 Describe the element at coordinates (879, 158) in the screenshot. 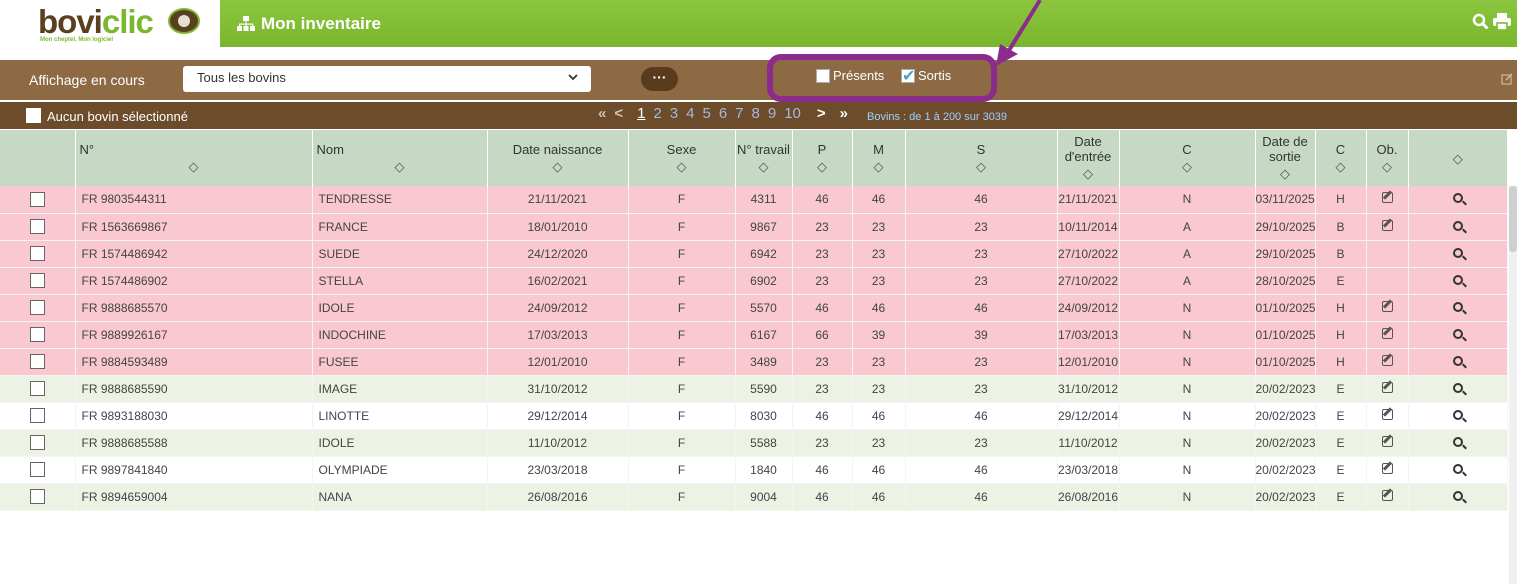

I see `column-header-m: M ◇` at that location.